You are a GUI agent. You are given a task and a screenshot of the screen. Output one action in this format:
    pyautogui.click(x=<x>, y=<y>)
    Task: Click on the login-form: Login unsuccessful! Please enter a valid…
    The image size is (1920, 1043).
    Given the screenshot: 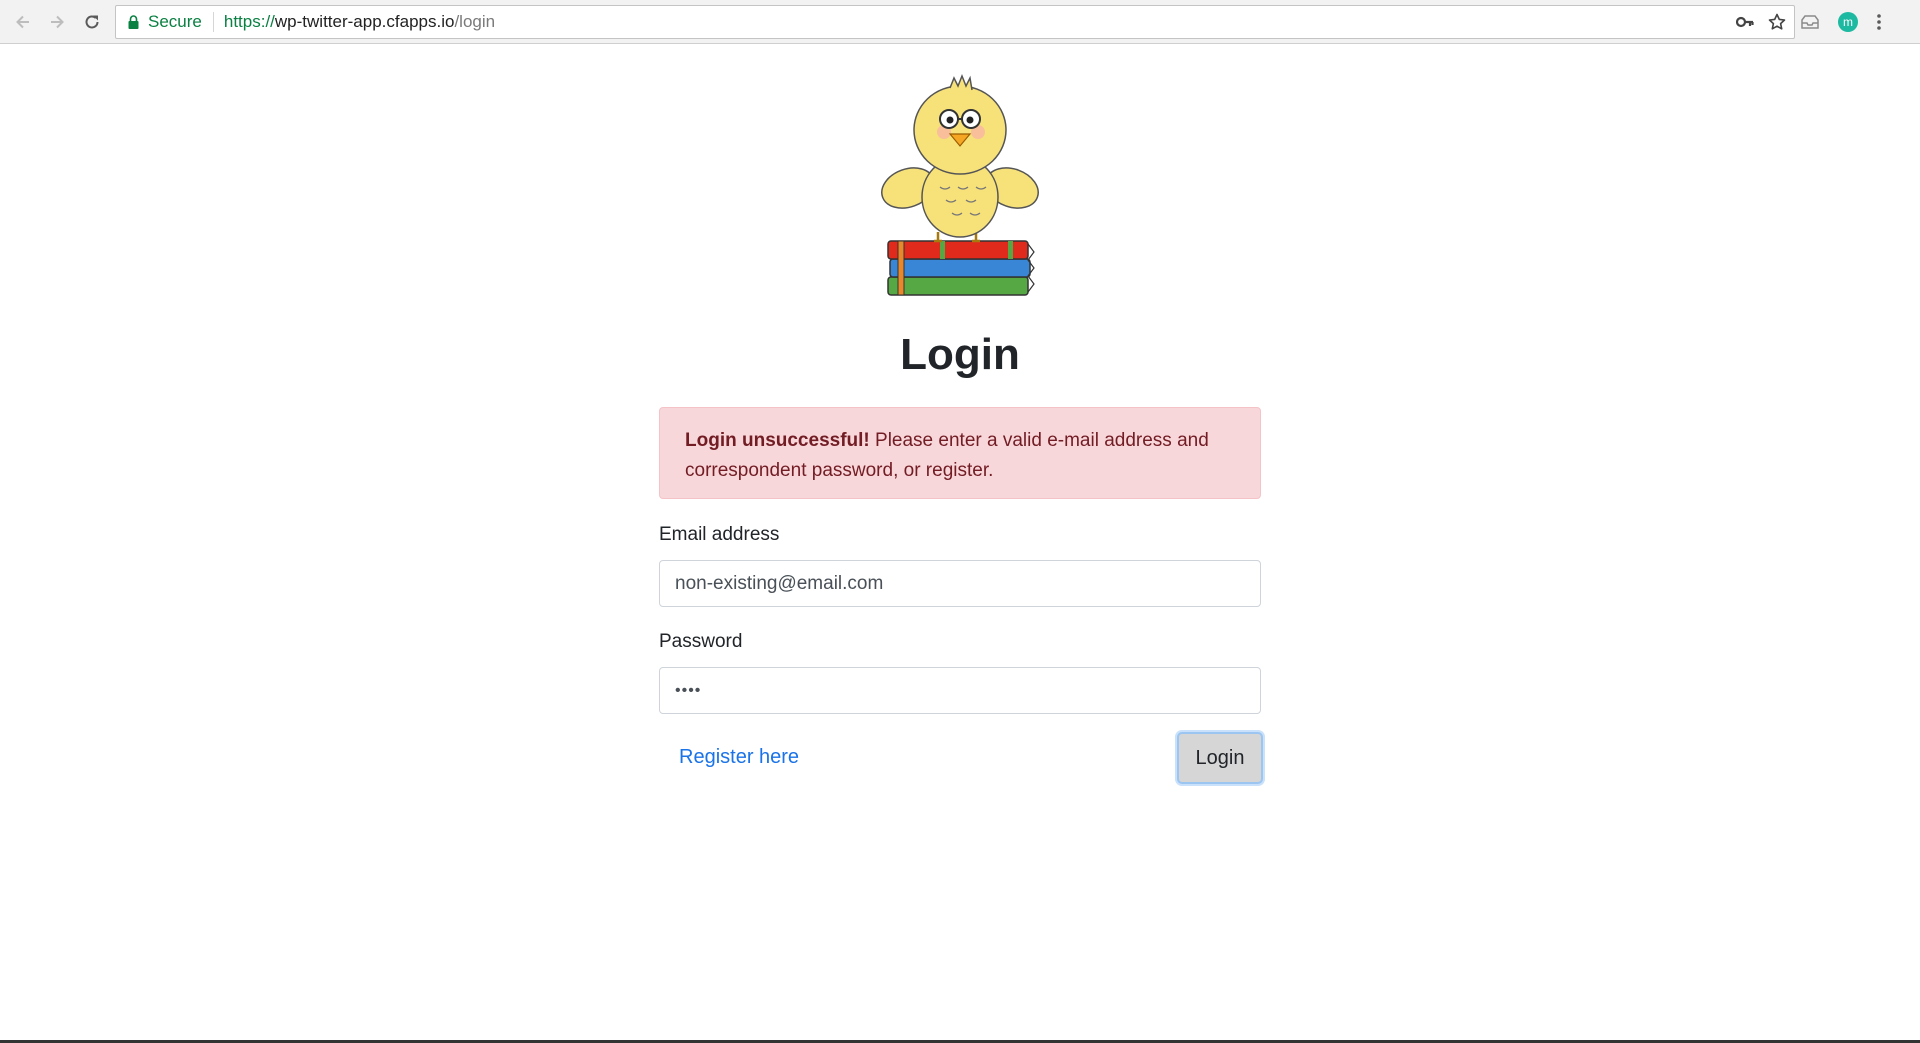 What is the action you would take?
    pyautogui.click(x=961, y=595)
    